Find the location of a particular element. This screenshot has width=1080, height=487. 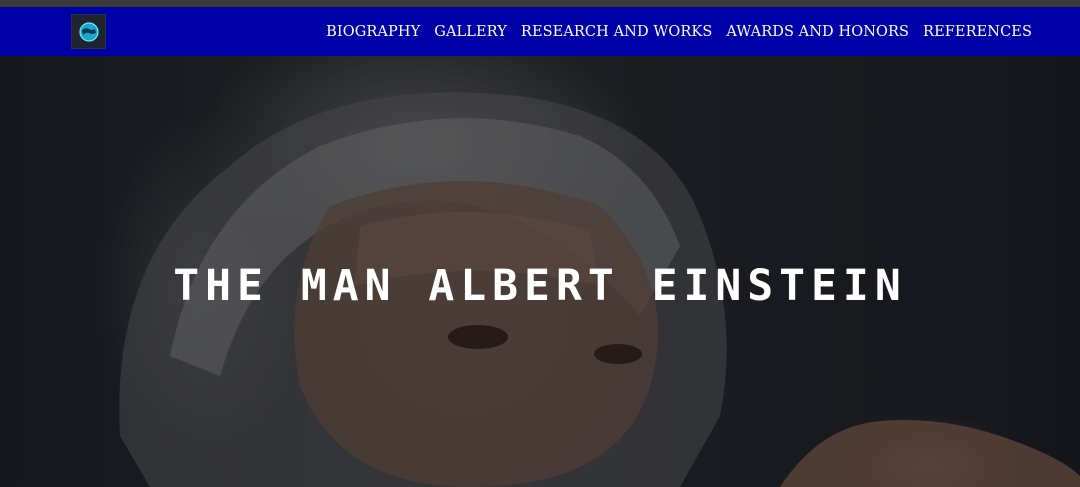

nav-link-biography: BIOGRAPHY is located at coordinates (373, 32).